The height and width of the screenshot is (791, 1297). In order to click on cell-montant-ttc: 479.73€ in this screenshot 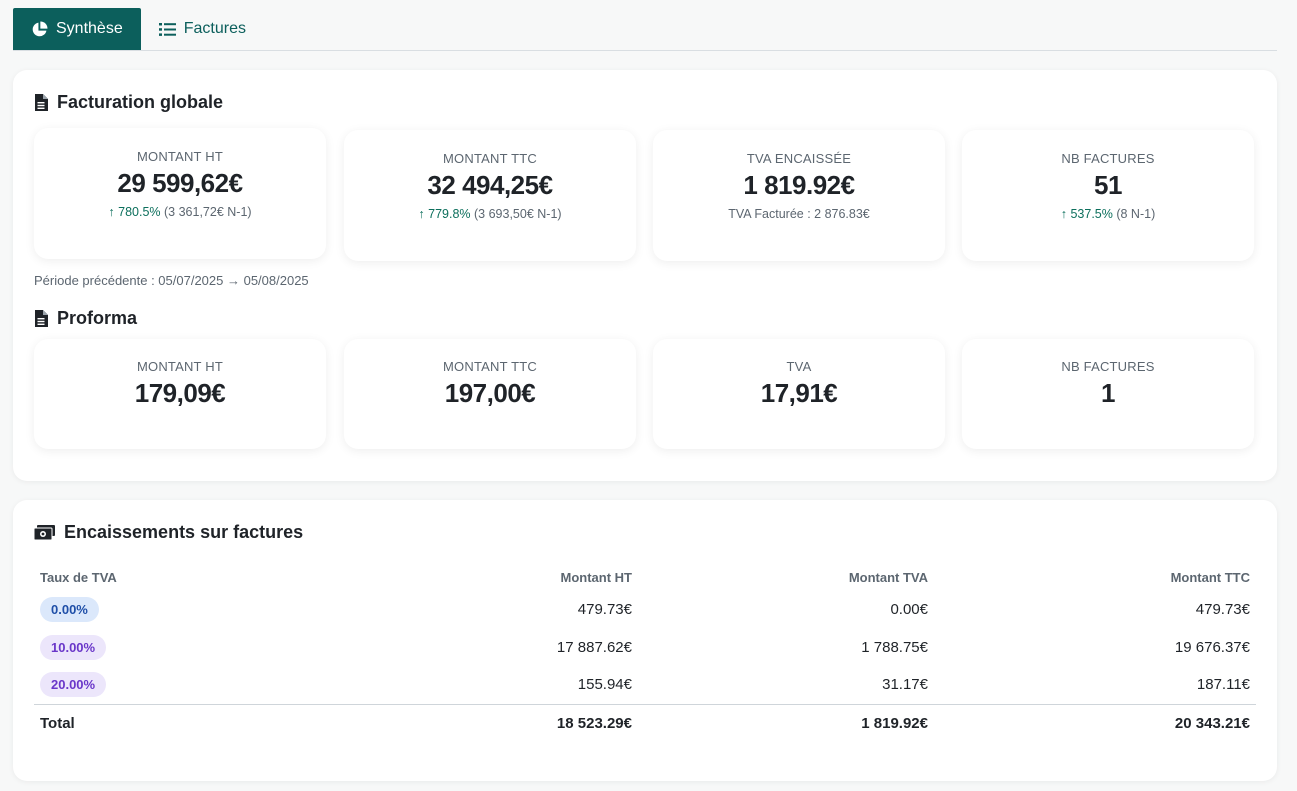, I will do `click(1222, 609)`.